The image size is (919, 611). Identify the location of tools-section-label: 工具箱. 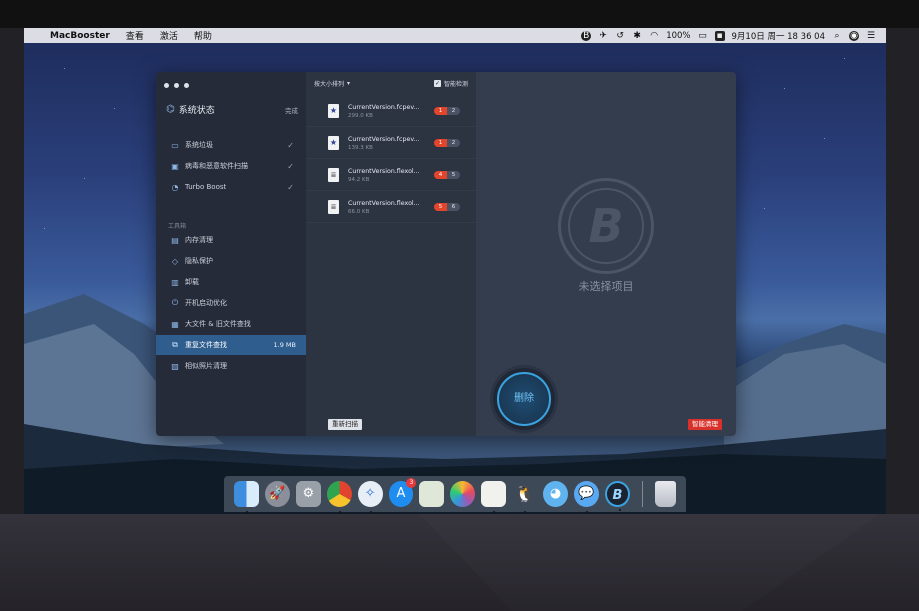
(177, 226).